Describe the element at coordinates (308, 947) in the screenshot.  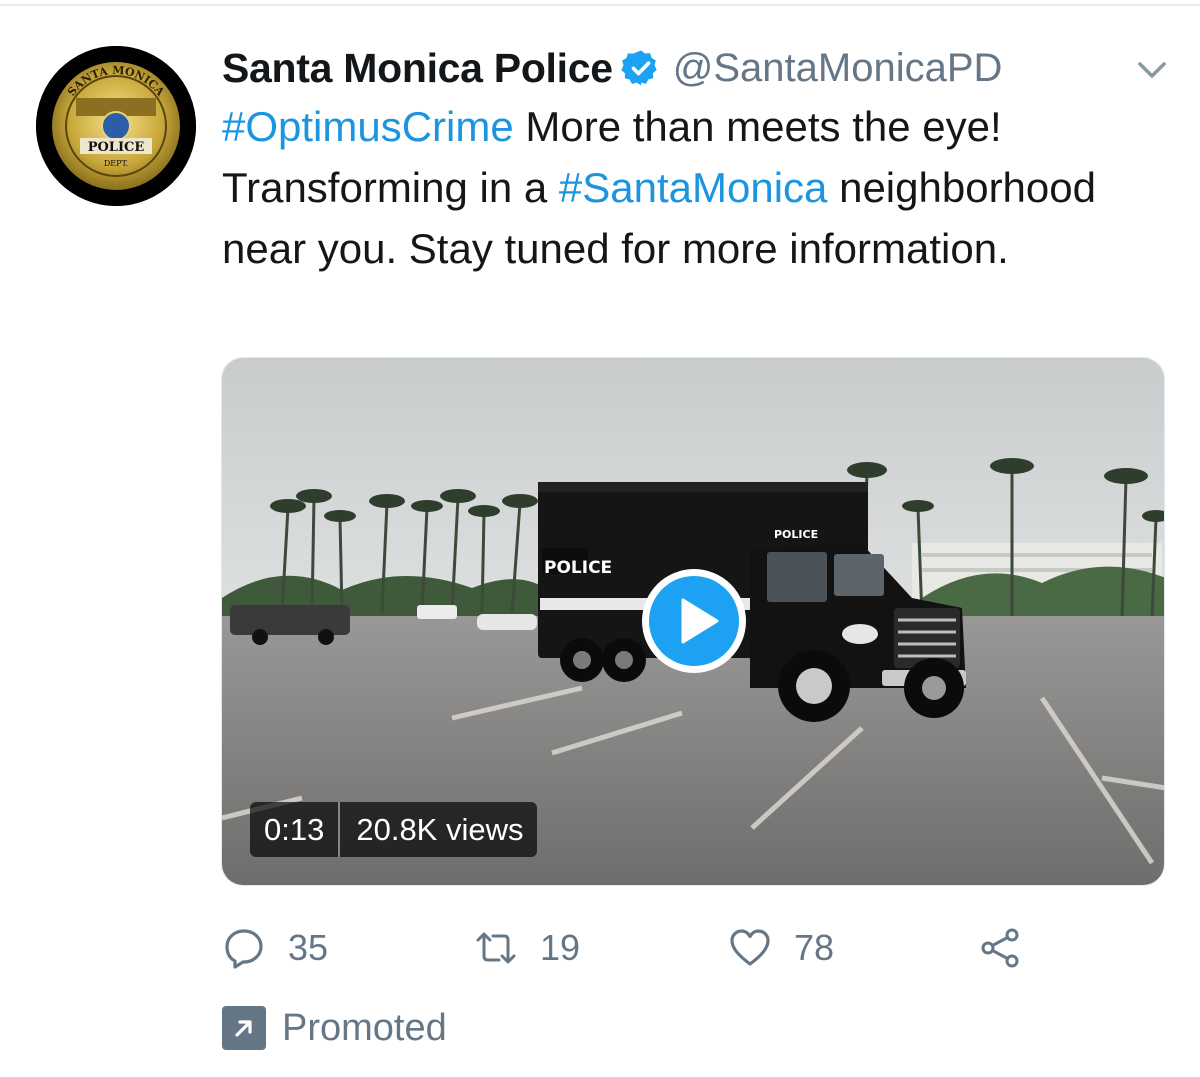
I see `reply-count: 35` at that location.